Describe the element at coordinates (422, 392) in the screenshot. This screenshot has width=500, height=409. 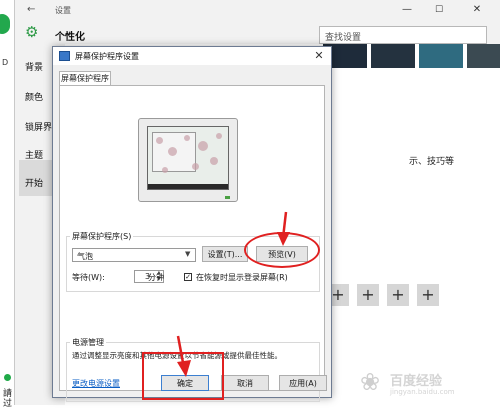
I see `watermark-url: jingyan.baidu.com` at that location.